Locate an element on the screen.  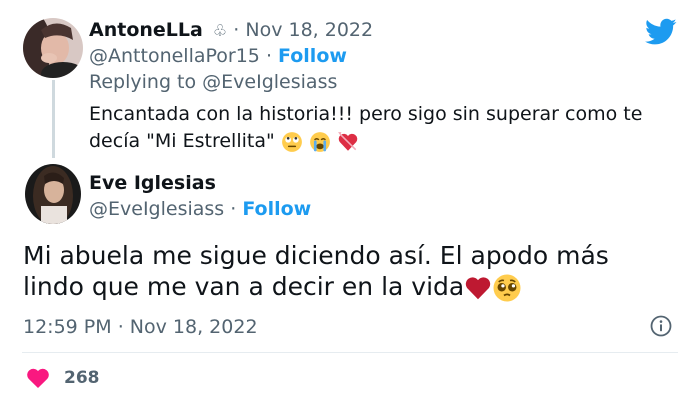
replying-to: Replying to @EveIglesiass is located at coordinates (213, 82).